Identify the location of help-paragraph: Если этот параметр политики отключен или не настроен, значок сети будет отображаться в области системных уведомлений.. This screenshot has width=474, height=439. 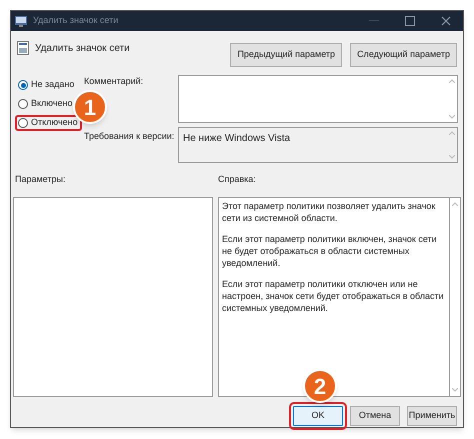
(333, 296).